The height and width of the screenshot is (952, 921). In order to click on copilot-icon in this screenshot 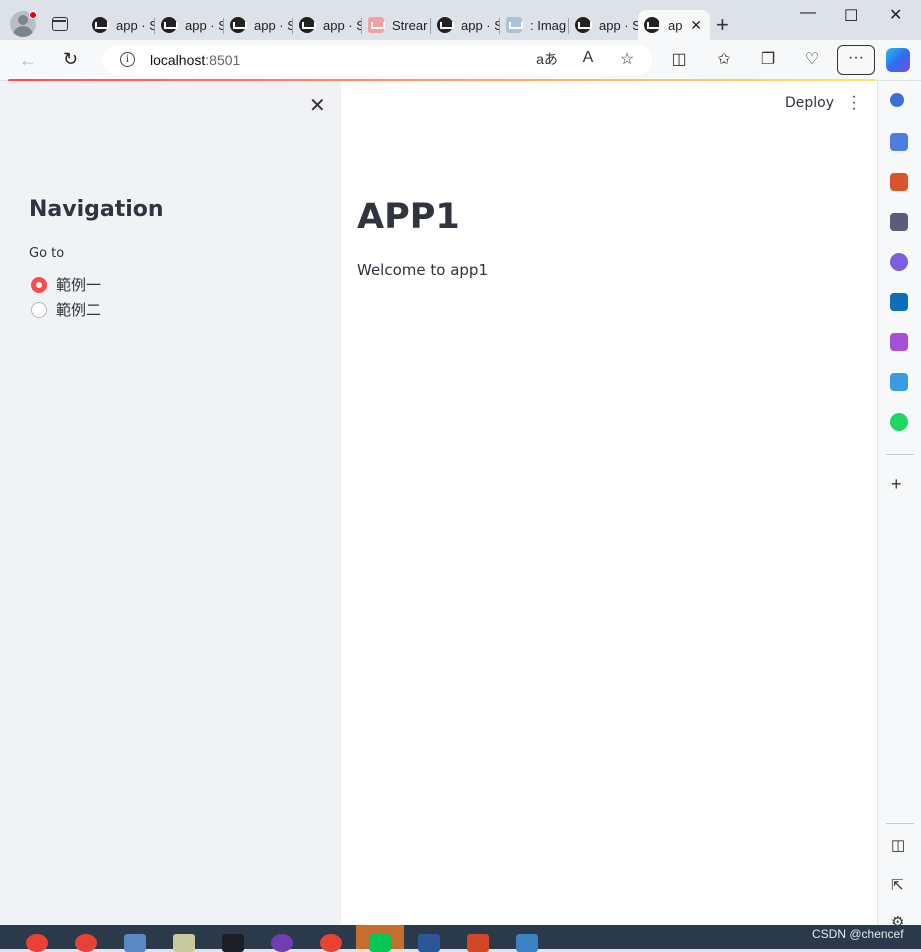, I will do `click(898, 60)`.